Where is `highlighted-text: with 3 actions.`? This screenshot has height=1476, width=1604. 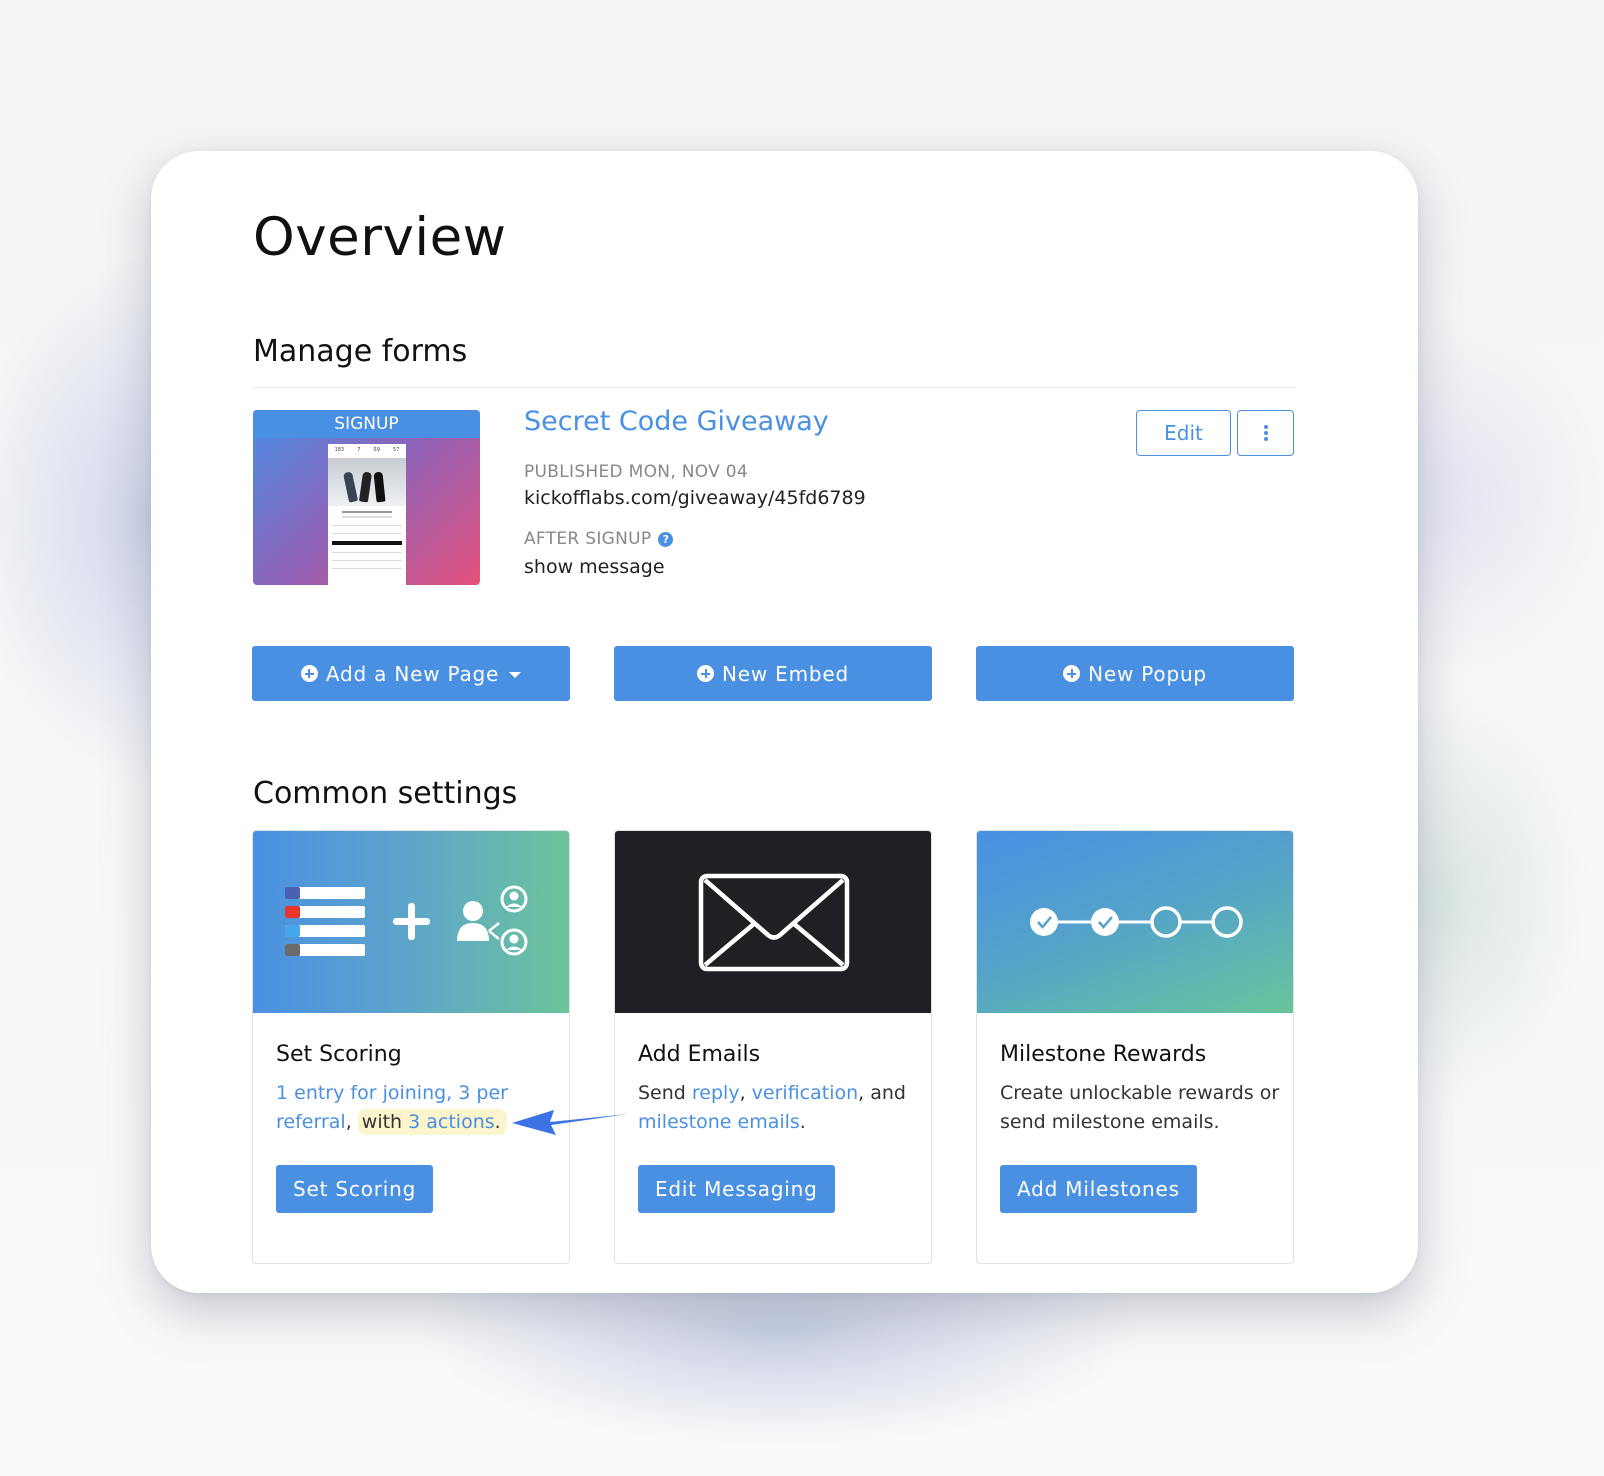 highlighted-text: with 3 actions. is located at coordinates (432, 1122).